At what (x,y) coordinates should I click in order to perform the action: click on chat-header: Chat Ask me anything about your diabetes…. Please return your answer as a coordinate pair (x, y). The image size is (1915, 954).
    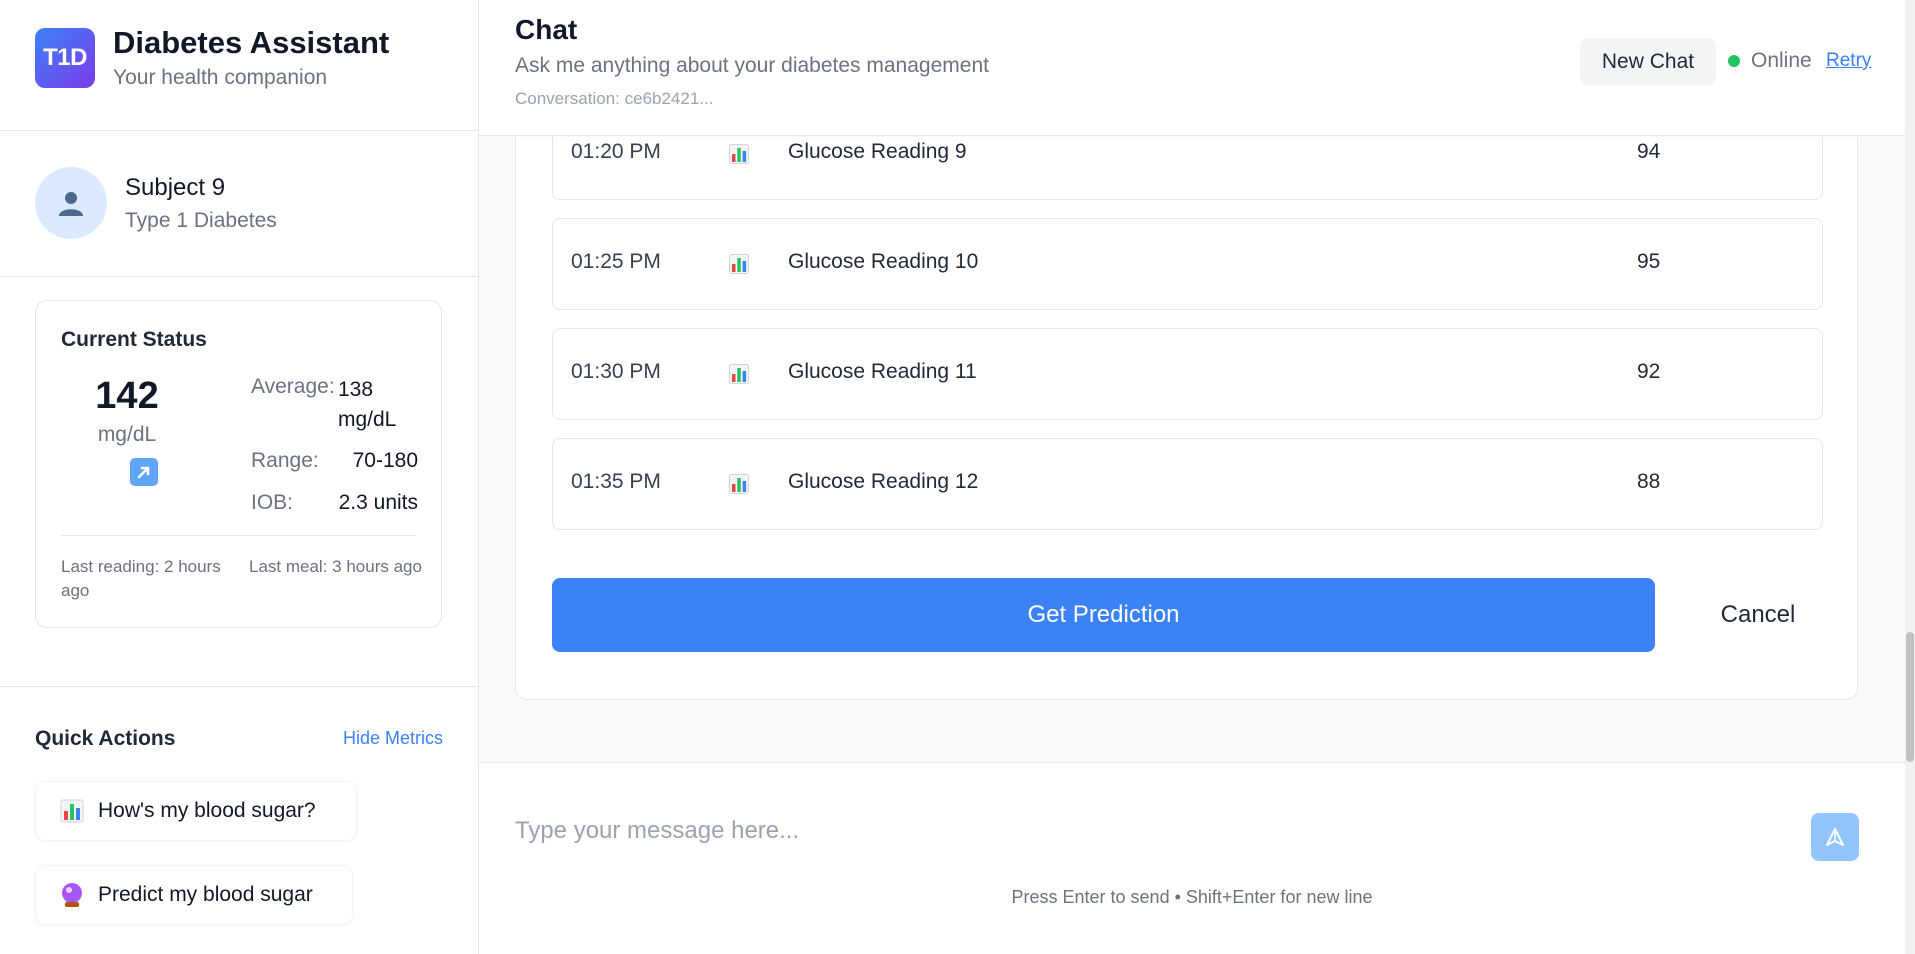
    Looking at the image, I should click on (1192, 68).